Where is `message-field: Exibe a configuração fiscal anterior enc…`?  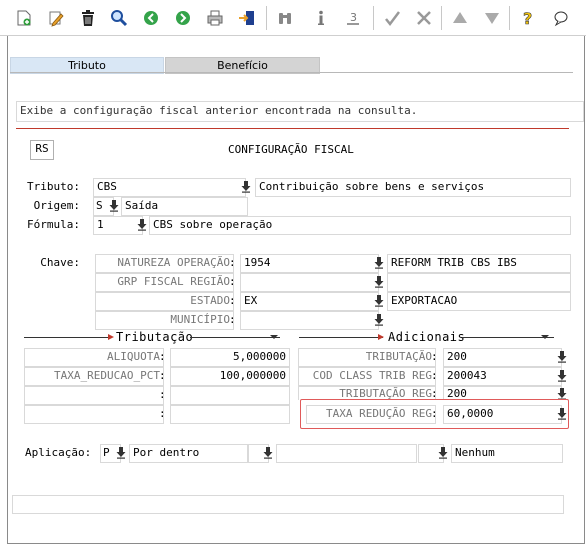
message-field: Exibe a configuração fiscal anterior enc… is located at coordinates (300, 111).